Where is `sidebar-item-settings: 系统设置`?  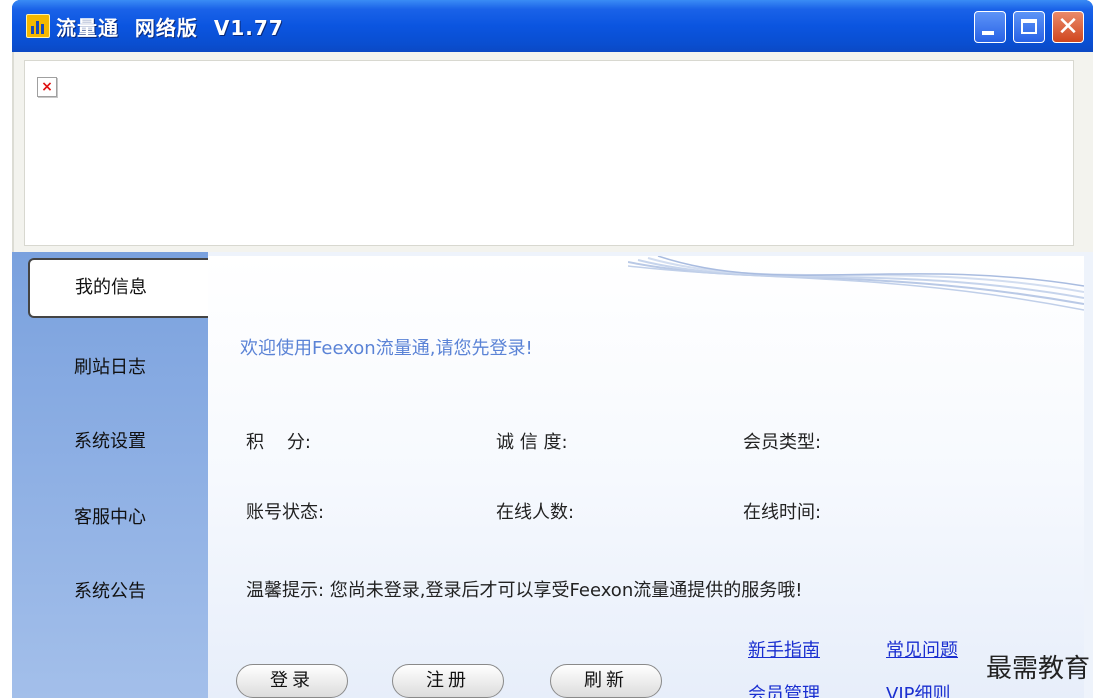 sidebar-item-settings: 系统设置 is located at coordinates (110, 442).